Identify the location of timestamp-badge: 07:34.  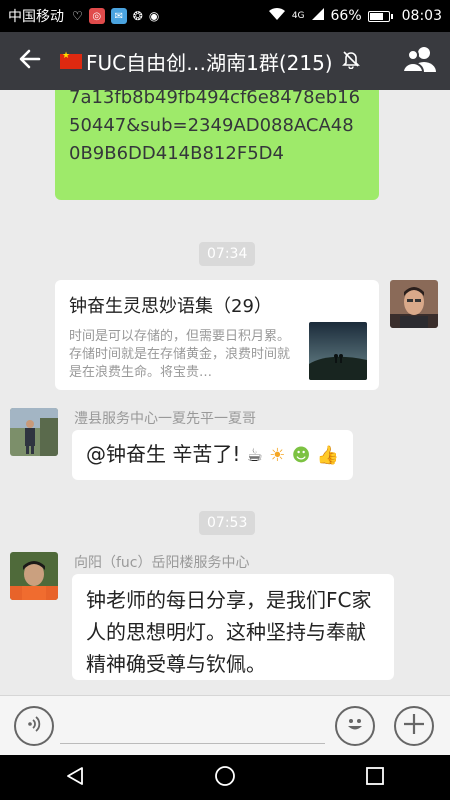
(227, 254).